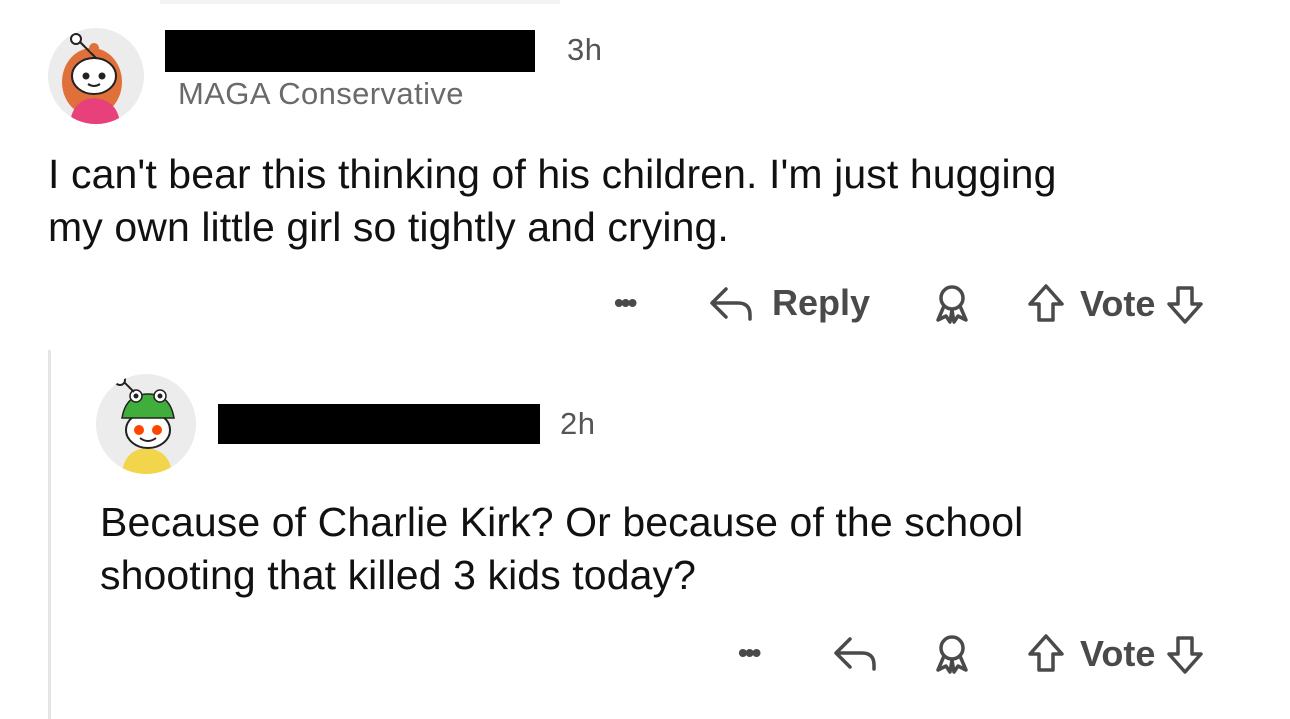 The image size is (1290, 719). What do you see at coordinates (821, 302) in the screenshot?
I see `reply-label: Reply` at bounding box center [821, 302].